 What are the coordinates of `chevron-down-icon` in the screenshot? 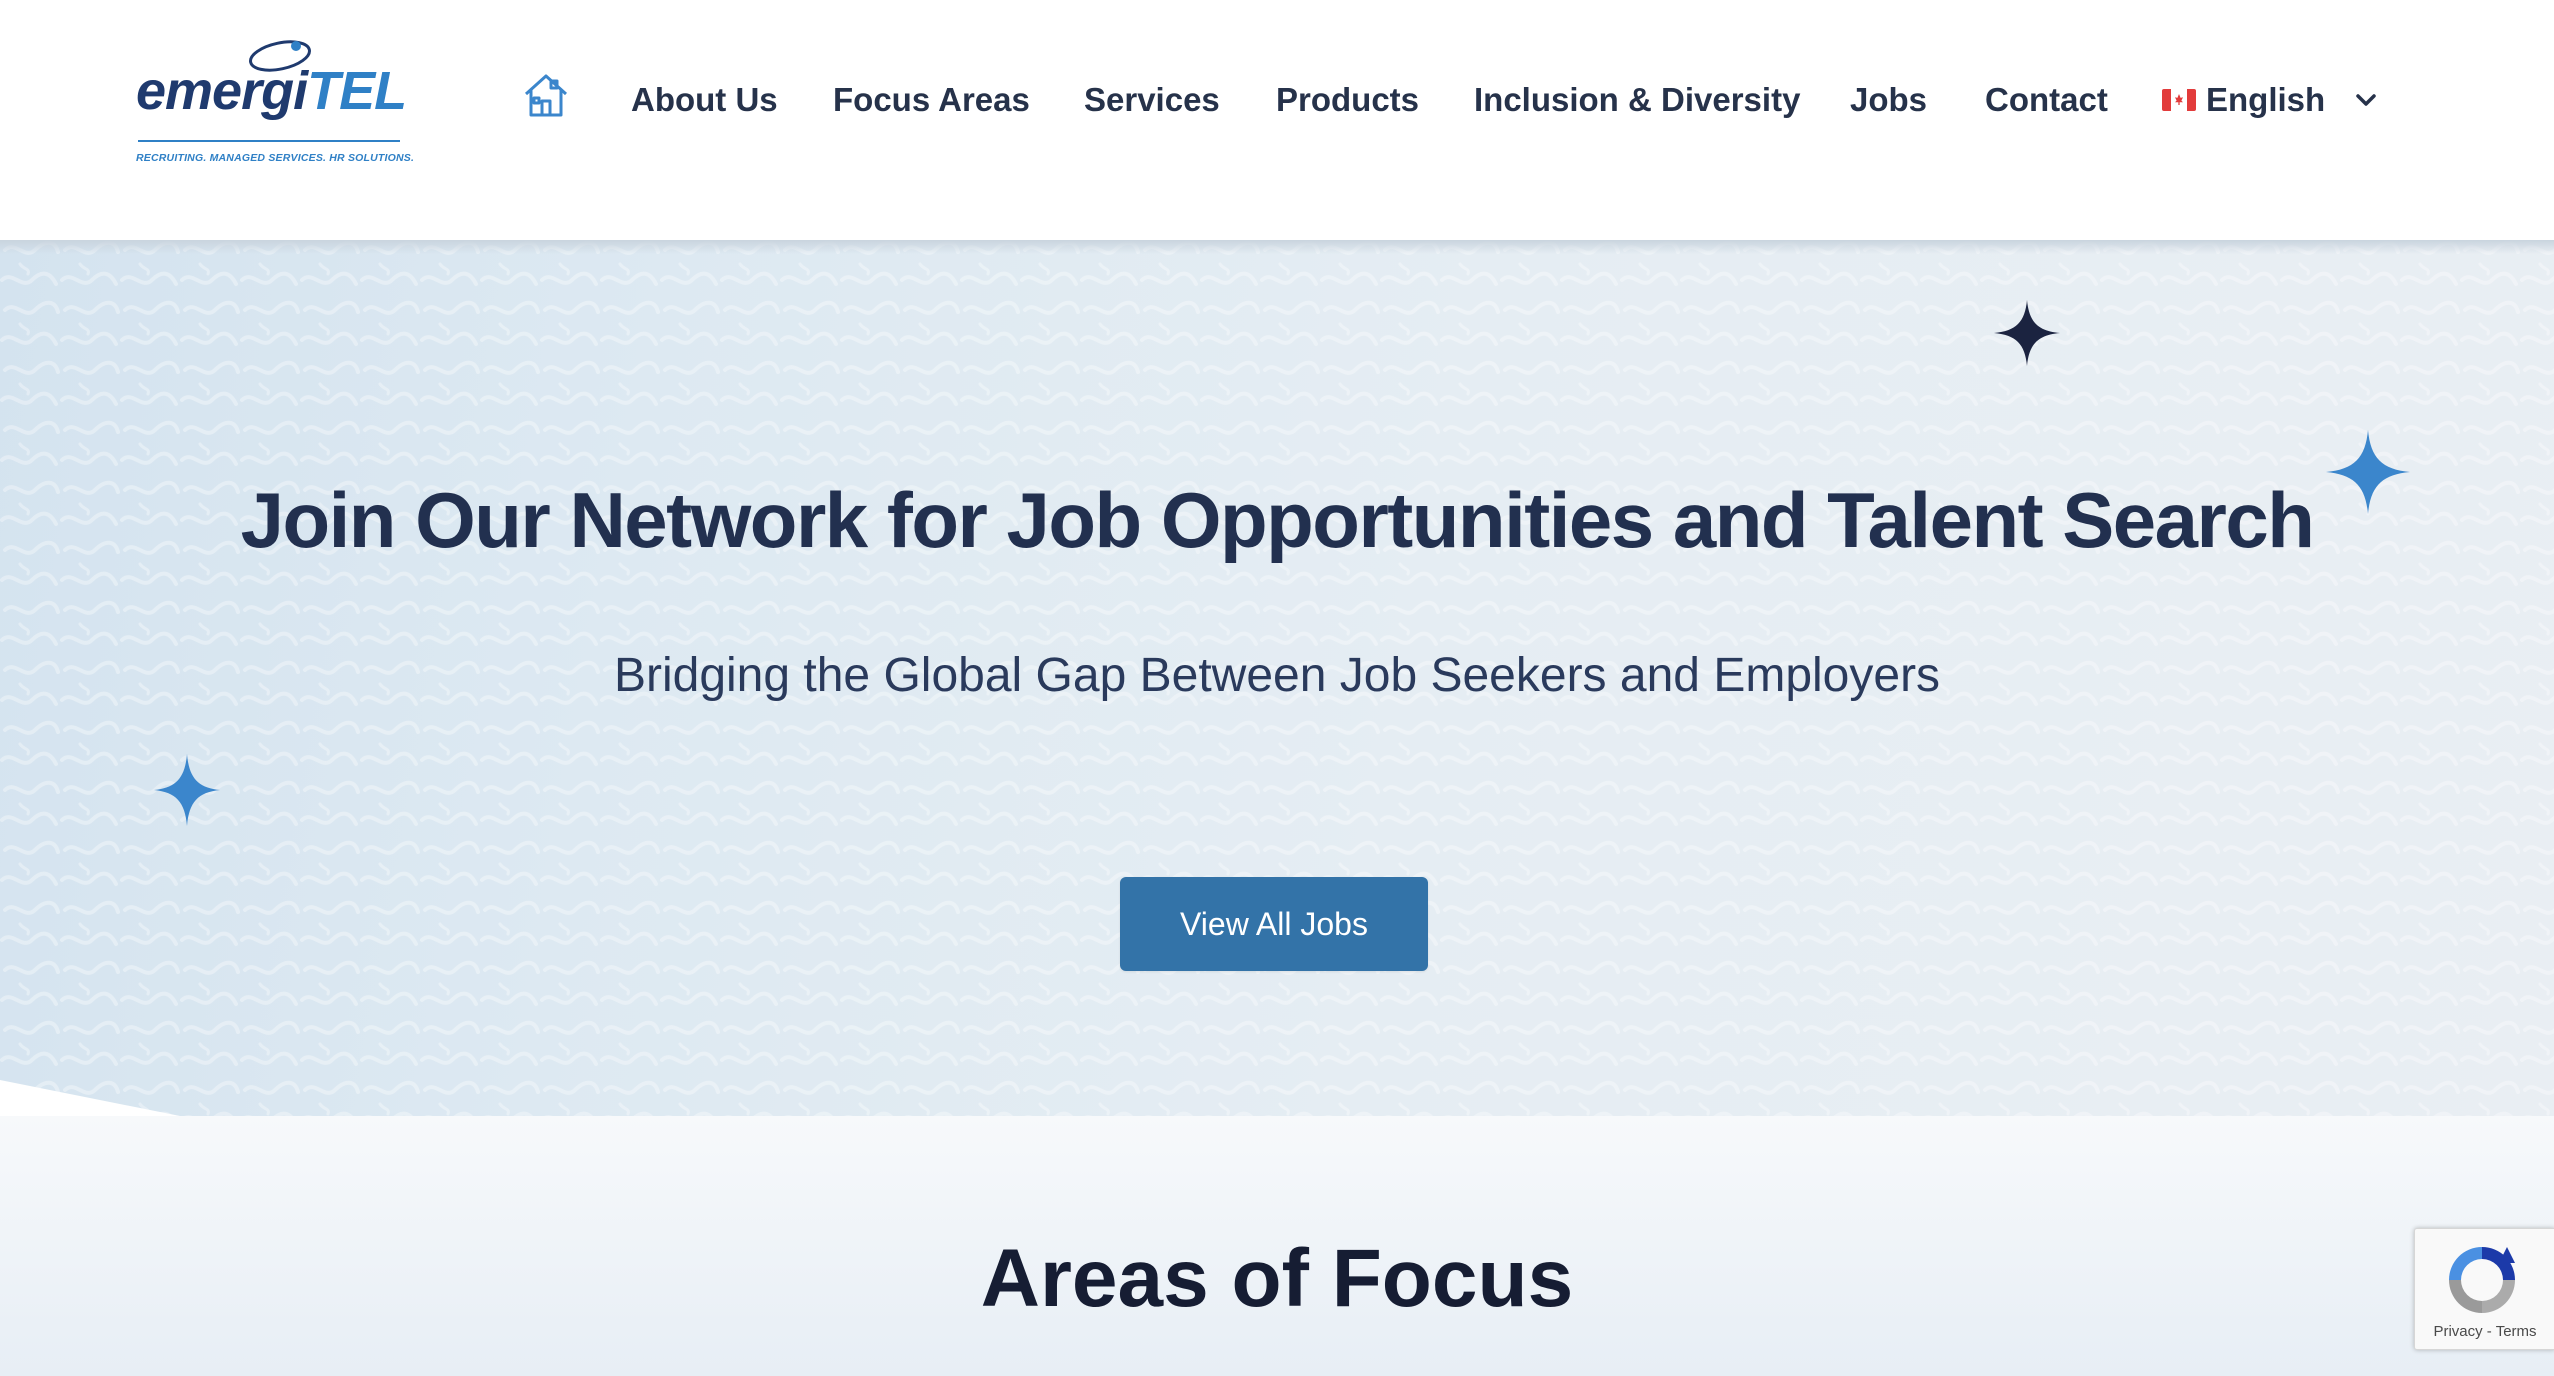 It's located at (2366, 100).